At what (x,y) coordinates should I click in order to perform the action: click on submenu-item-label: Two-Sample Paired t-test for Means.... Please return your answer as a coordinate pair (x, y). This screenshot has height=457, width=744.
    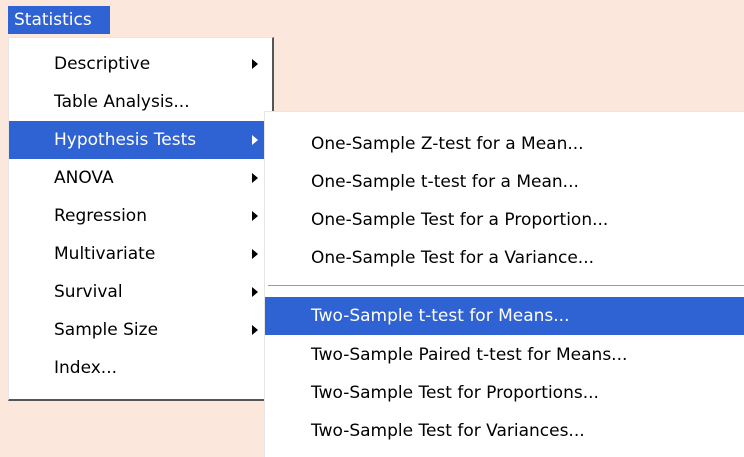
    Looking at the image, I should click on (469, 355).